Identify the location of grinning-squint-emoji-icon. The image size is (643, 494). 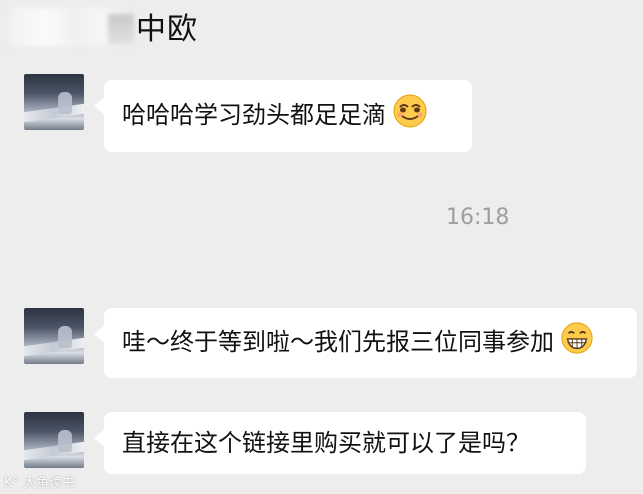
(410, 116).